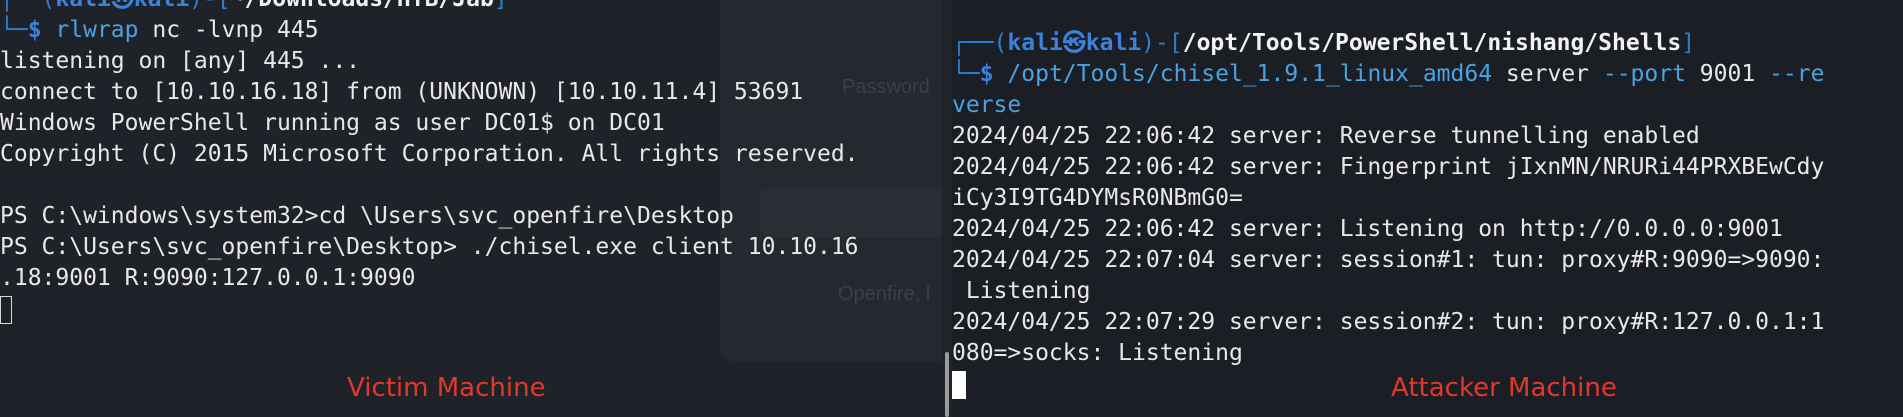 The image size is (1903, 417). What do you see at coordinates (1432, 43) in the screenshot?
I see `prompt-cwd: /opt/Tools/PowerShell/nishang/Shells` at bounding box center [1432, 43].